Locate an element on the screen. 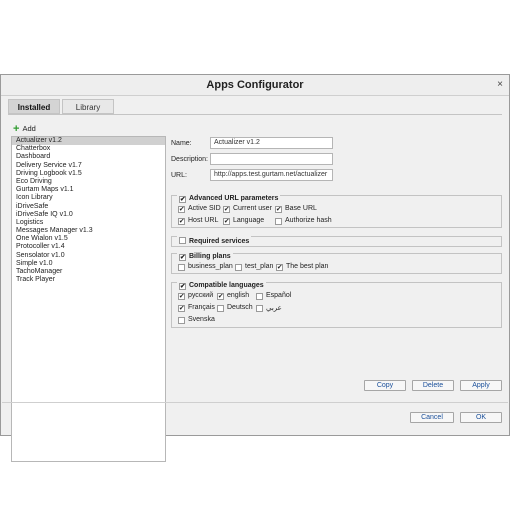 The height and width of the screenshot is (512, 512). advanced-title: Advanced URL parameters is located at coordinates (234, 198).